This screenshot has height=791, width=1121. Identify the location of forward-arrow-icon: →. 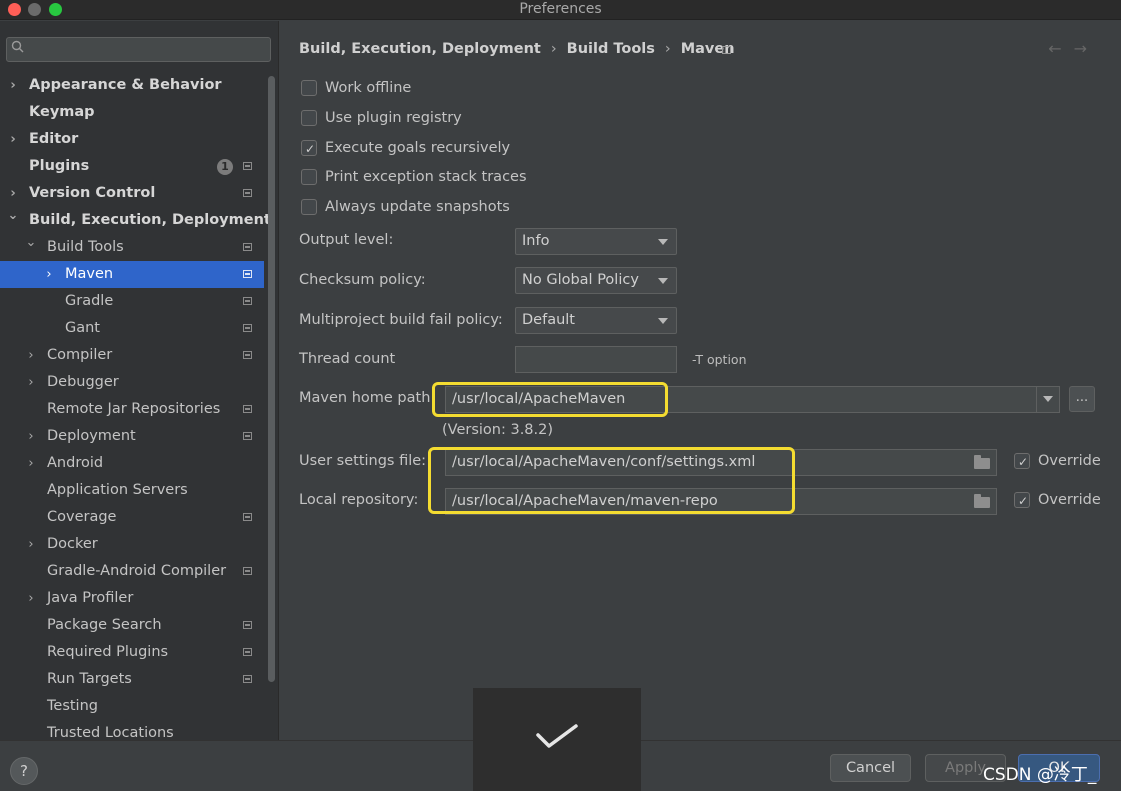
(1086, 48).